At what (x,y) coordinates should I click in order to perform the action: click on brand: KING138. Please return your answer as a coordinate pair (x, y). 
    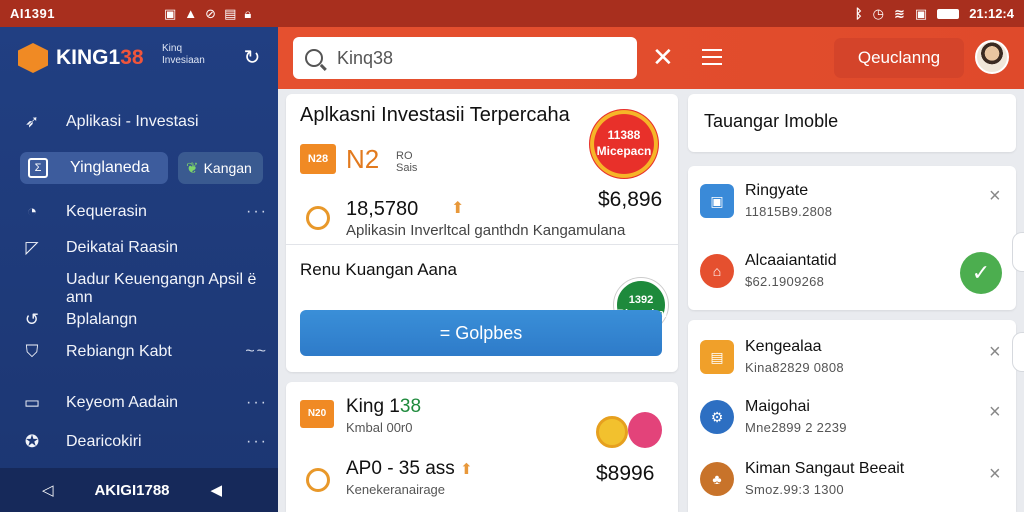
    Looking at the image, I should click on (81, 58).